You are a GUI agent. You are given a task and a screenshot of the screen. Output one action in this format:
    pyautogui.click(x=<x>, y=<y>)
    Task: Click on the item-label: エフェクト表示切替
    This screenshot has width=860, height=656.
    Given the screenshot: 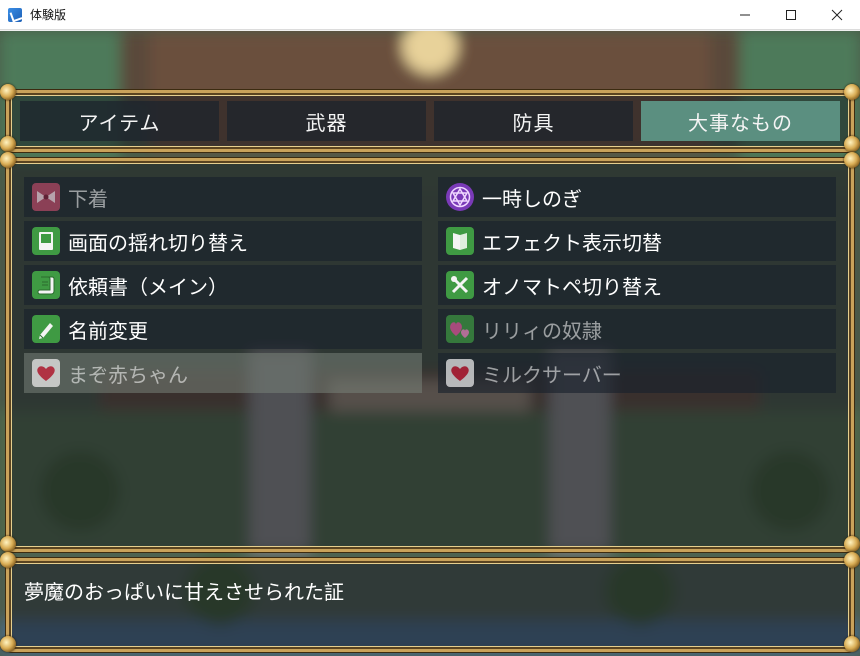 What is the action you would take?
    pyautogui.click(x=572, y=242)
    